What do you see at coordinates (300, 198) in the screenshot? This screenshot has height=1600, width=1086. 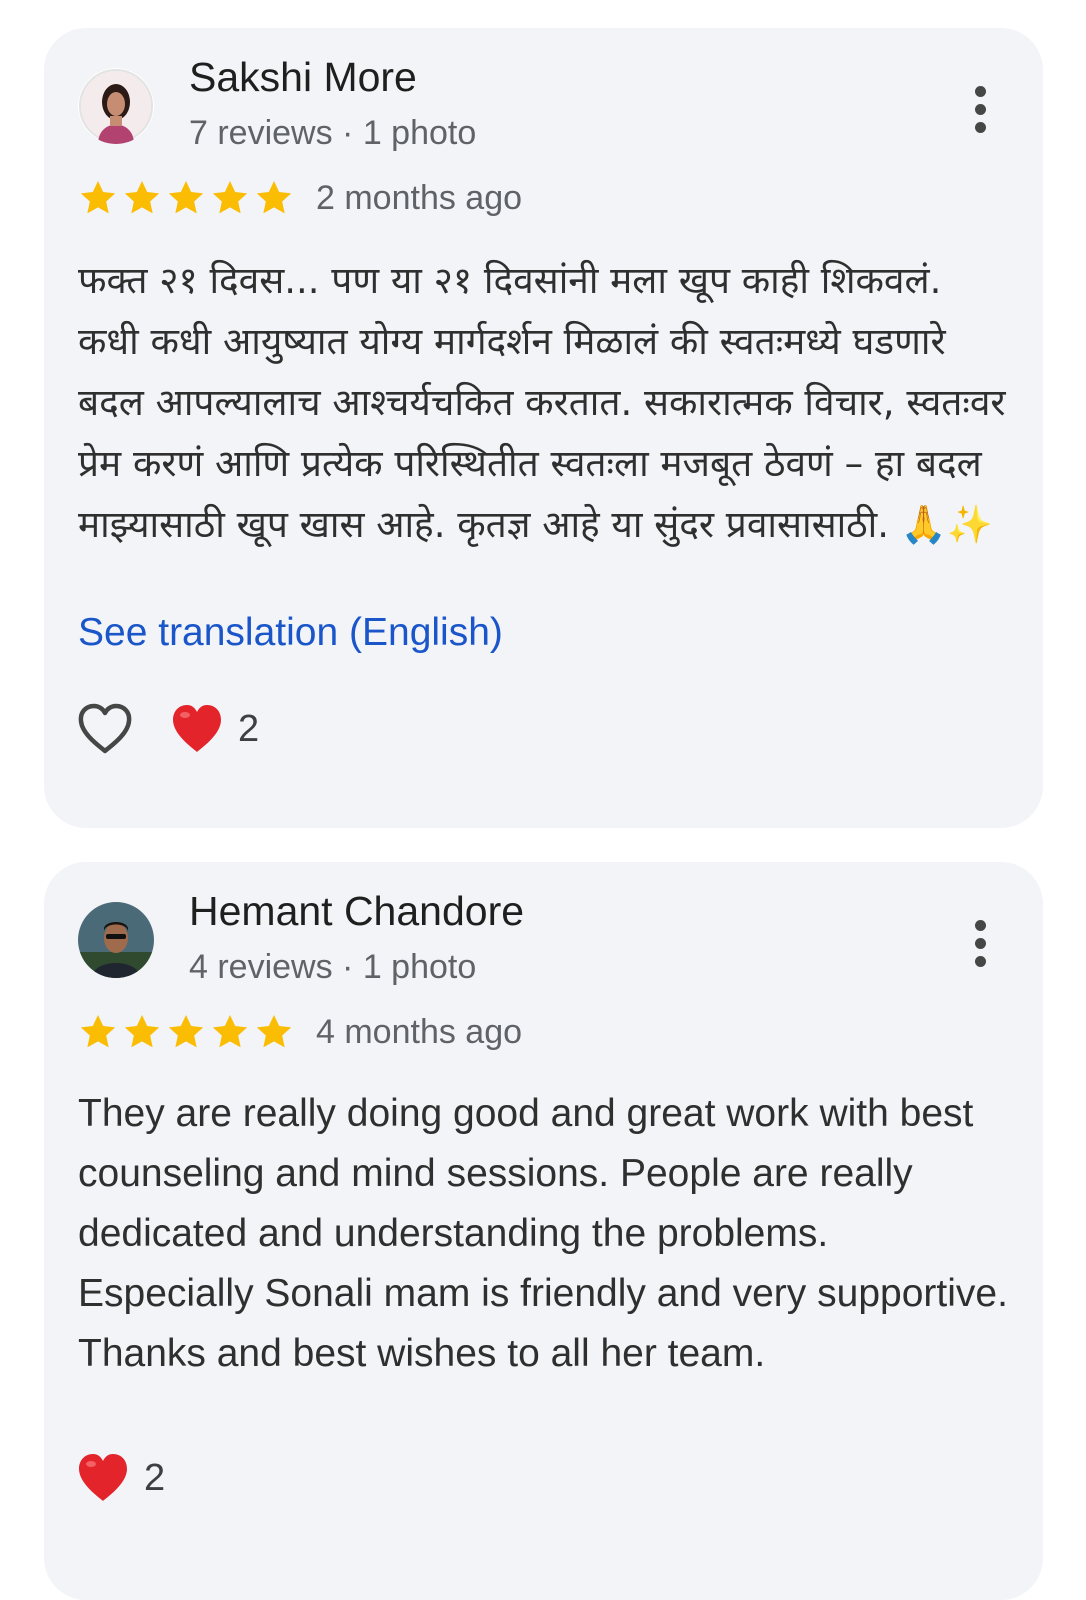 I see `rating-row: 2 months ago` at bounding box center [300, 198].